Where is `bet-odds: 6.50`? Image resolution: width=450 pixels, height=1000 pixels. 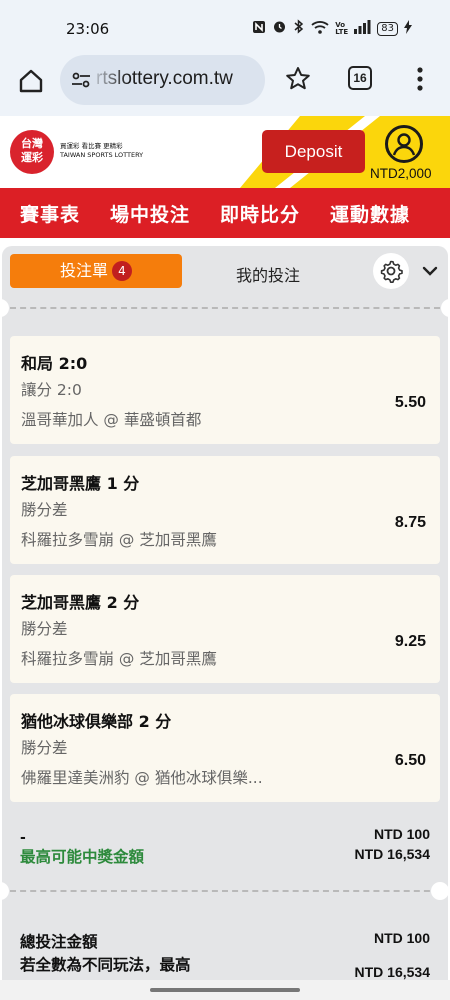
bet-odds: 6.50 is located at coordinates (410, 760).